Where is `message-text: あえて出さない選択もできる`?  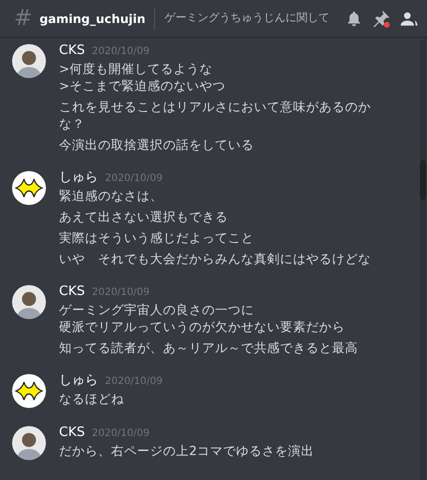
message-text: あえて出さない選択もできる is located at coordinates (144, 216).